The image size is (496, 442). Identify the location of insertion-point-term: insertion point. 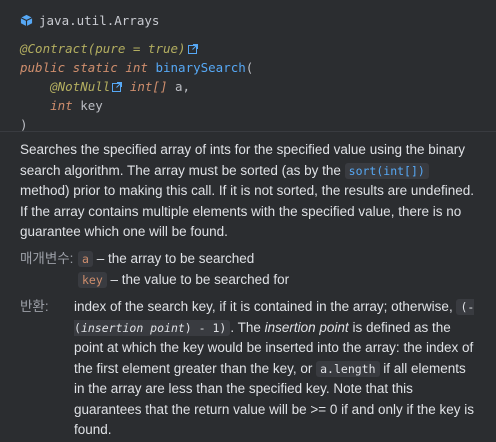
(306, 327).